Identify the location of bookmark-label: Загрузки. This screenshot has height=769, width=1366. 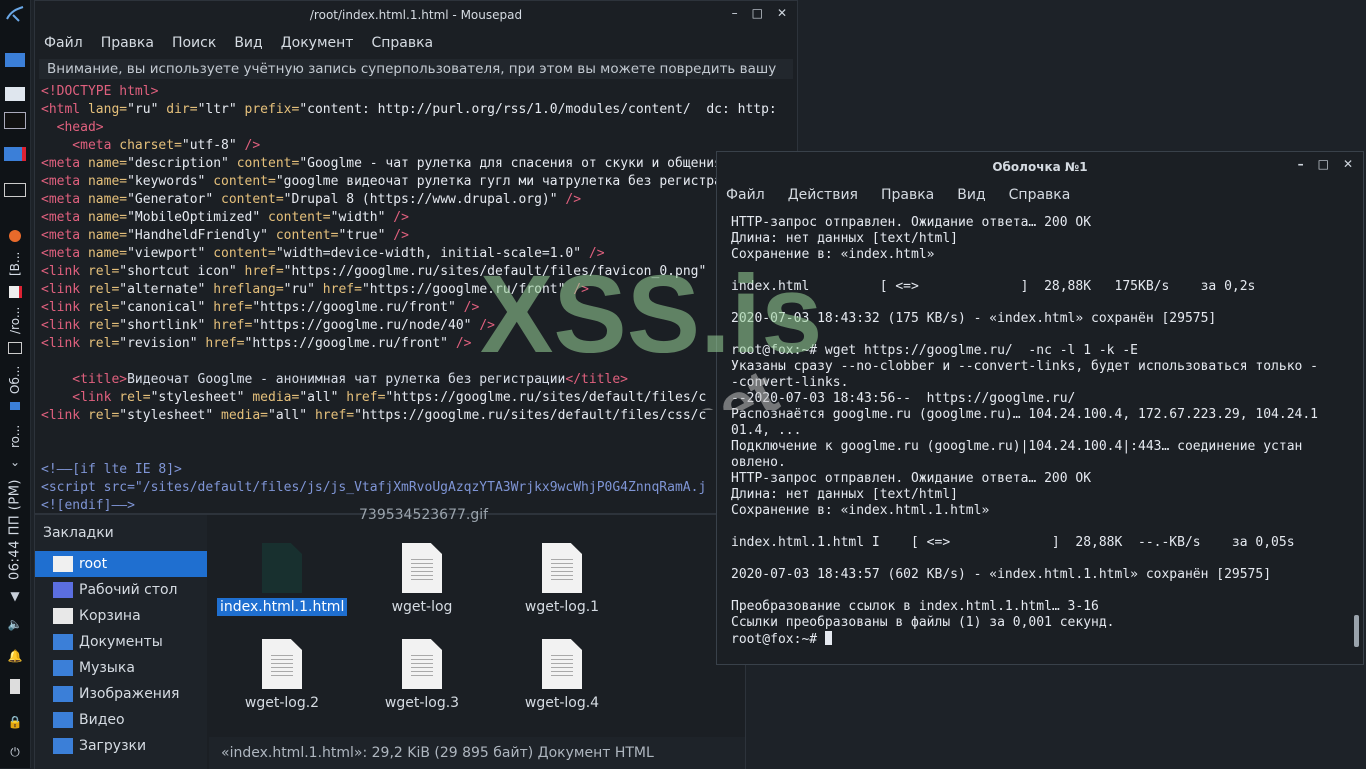
(113, 746).